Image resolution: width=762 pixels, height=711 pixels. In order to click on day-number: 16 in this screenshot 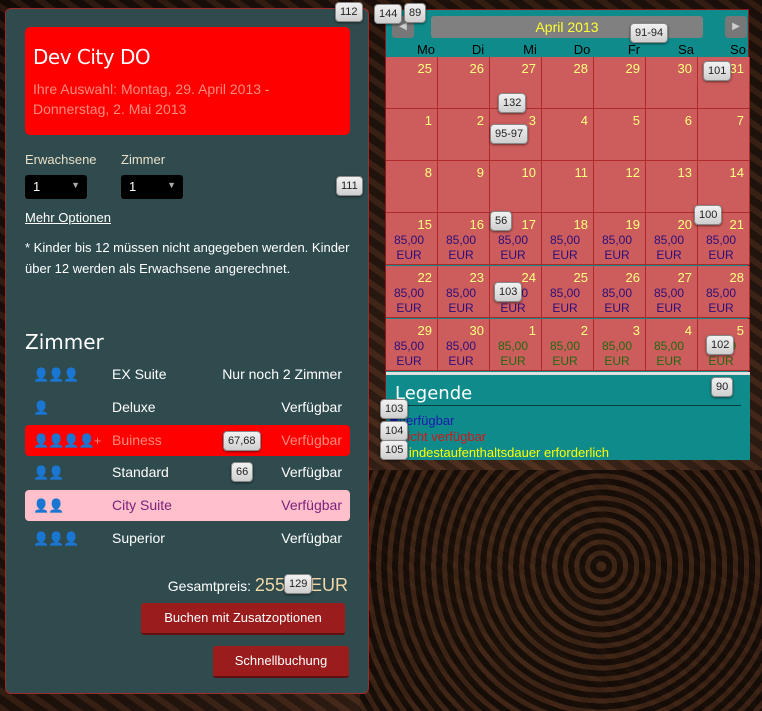, I will do `click(476, 224)`.